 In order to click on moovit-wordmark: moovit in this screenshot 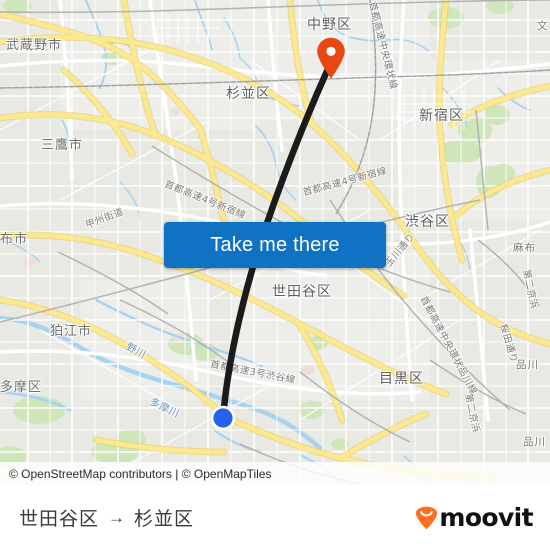, I will do `click(486, 517)`.